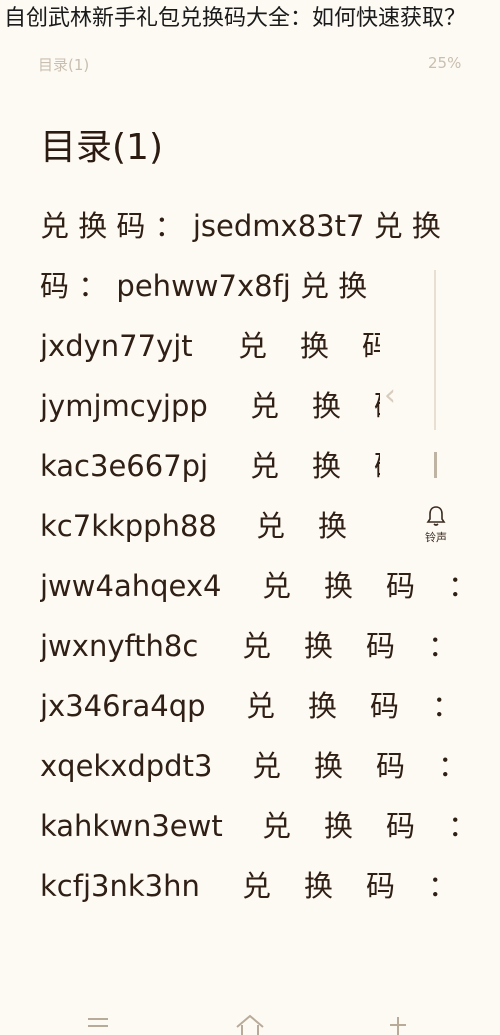  What do you see at coordinates (64, 65) in the screenshot?
I see `chapter-mini-label: 目录(1)` at bounding box center [64, 65].